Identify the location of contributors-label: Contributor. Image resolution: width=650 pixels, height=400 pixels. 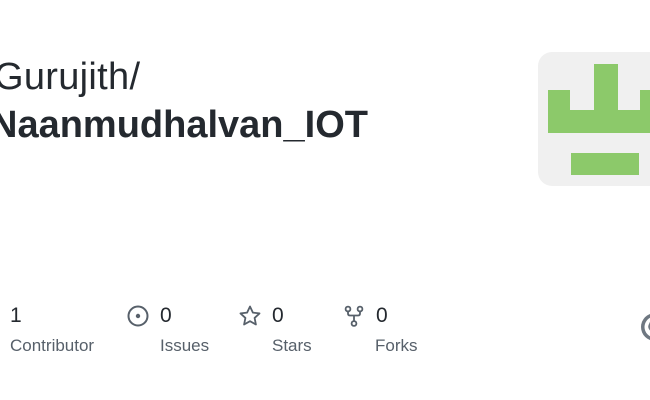
(52, 345).